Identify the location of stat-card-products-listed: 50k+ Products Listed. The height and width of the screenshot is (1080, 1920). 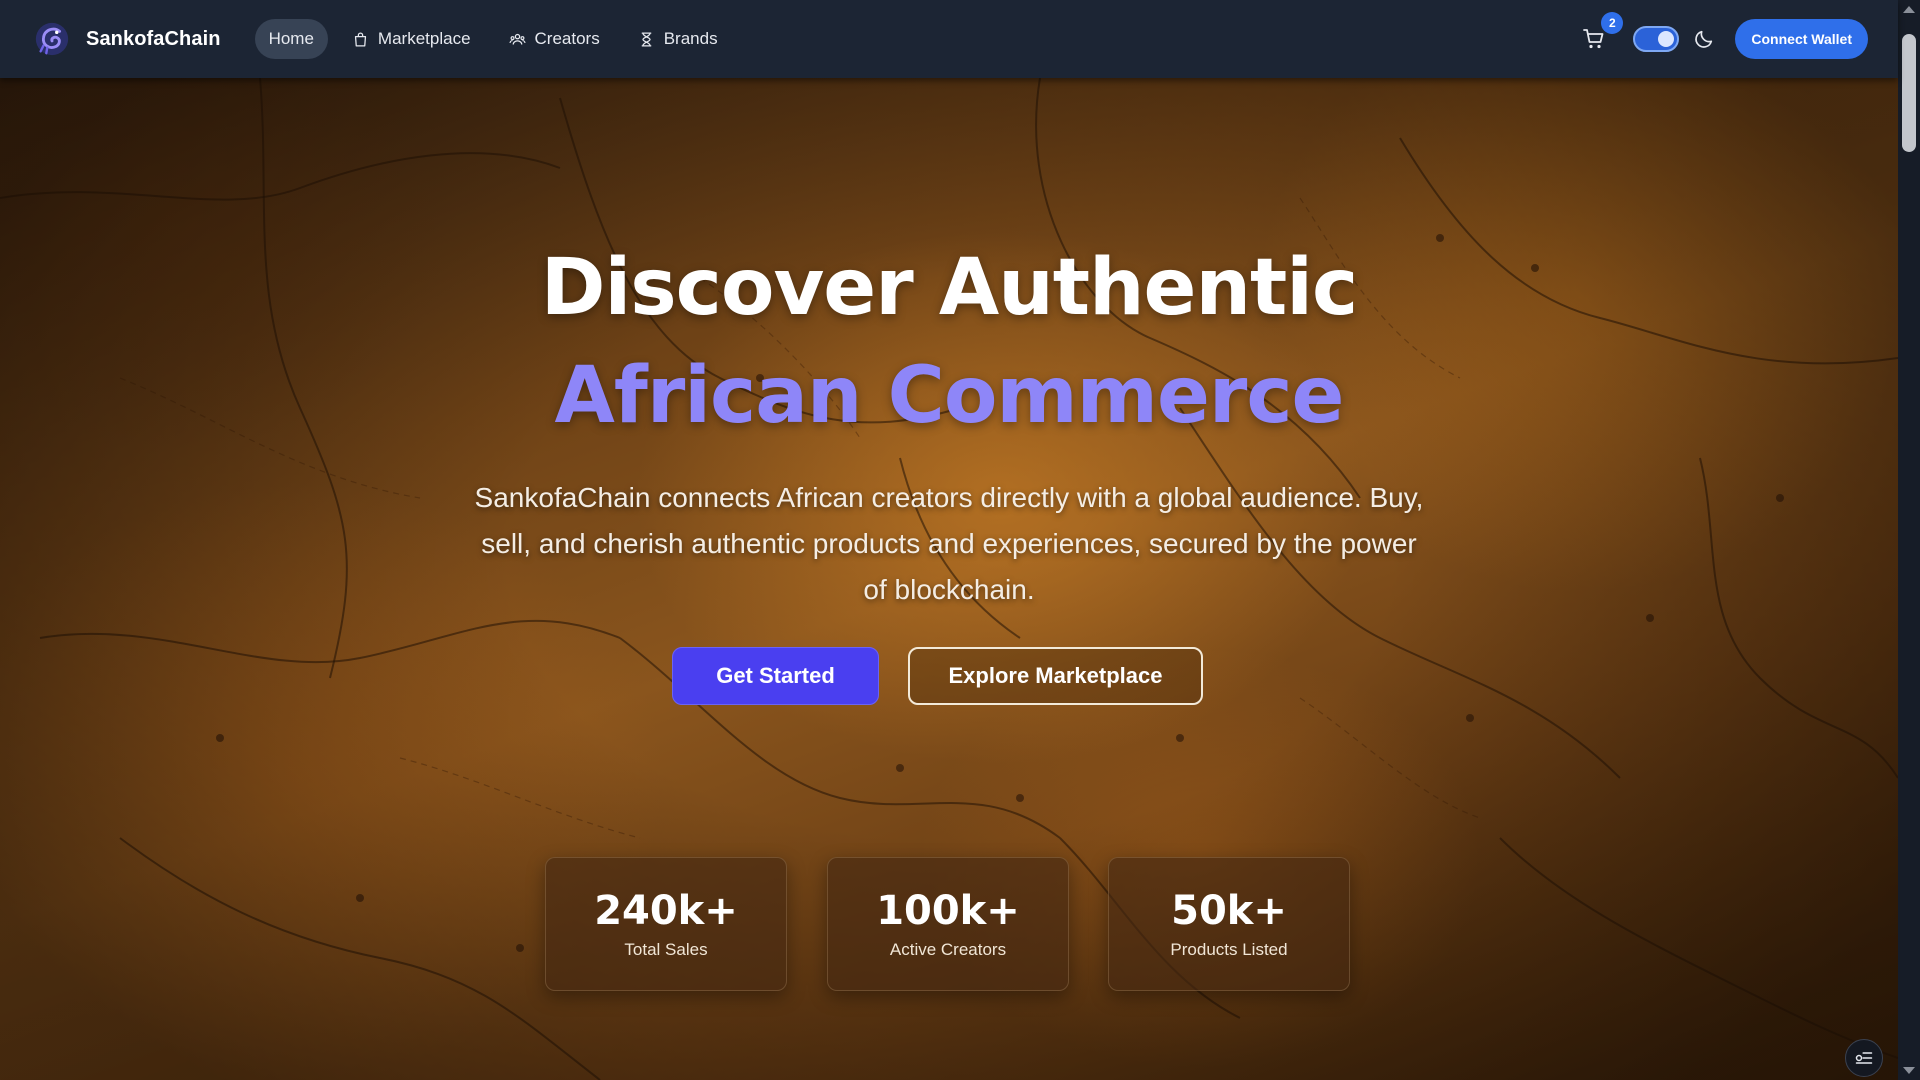
(1229, 924).